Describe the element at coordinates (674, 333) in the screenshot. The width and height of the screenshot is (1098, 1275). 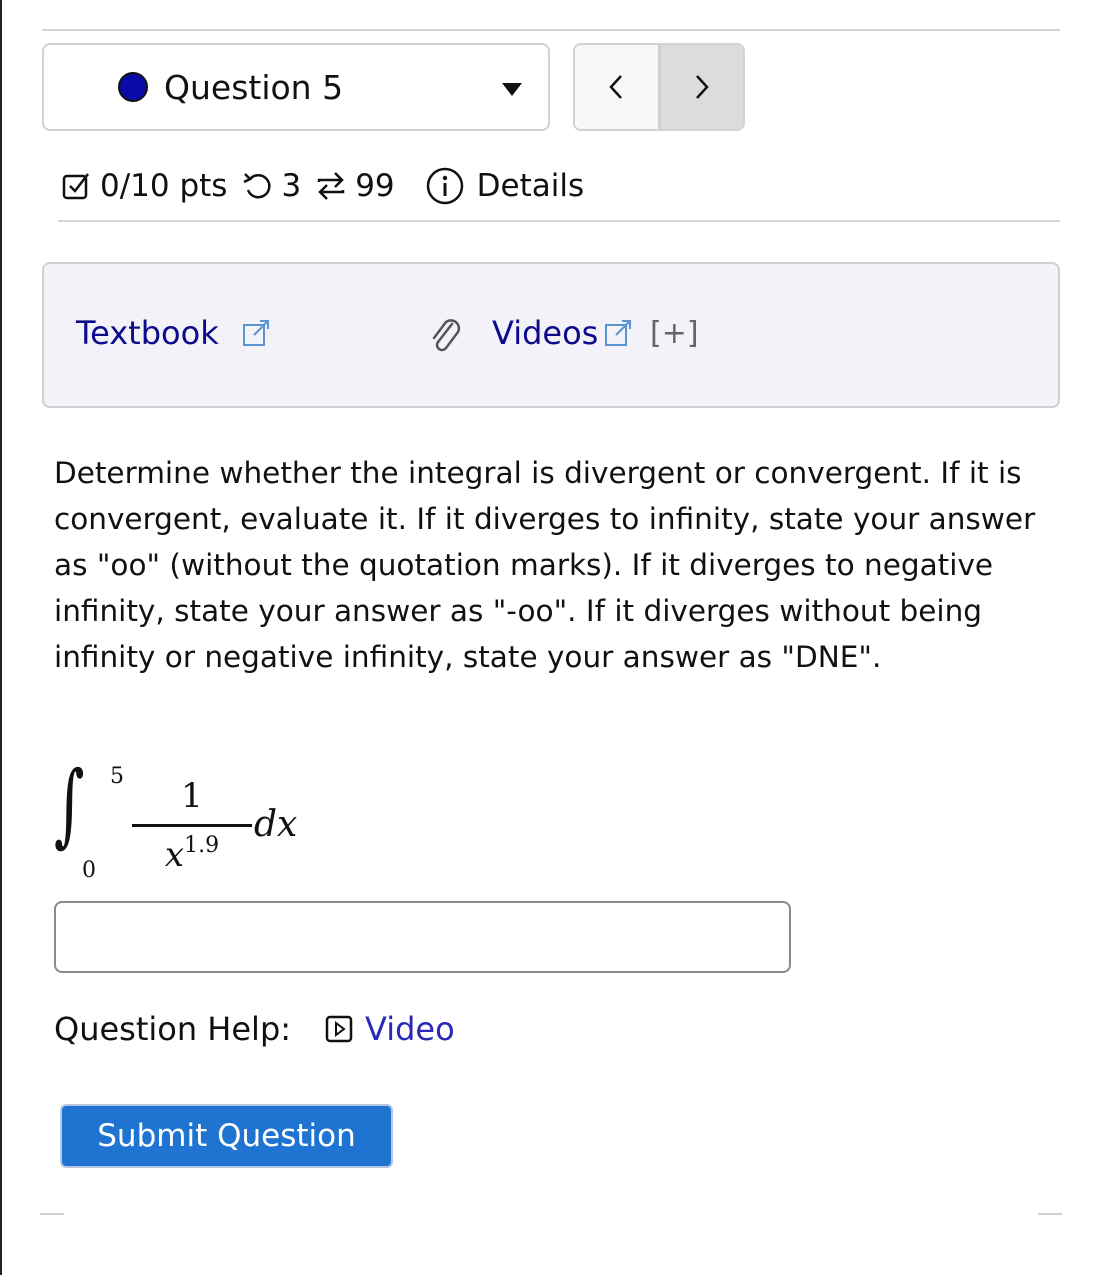
I see `expand-videos-toggle: [+]` at that location.